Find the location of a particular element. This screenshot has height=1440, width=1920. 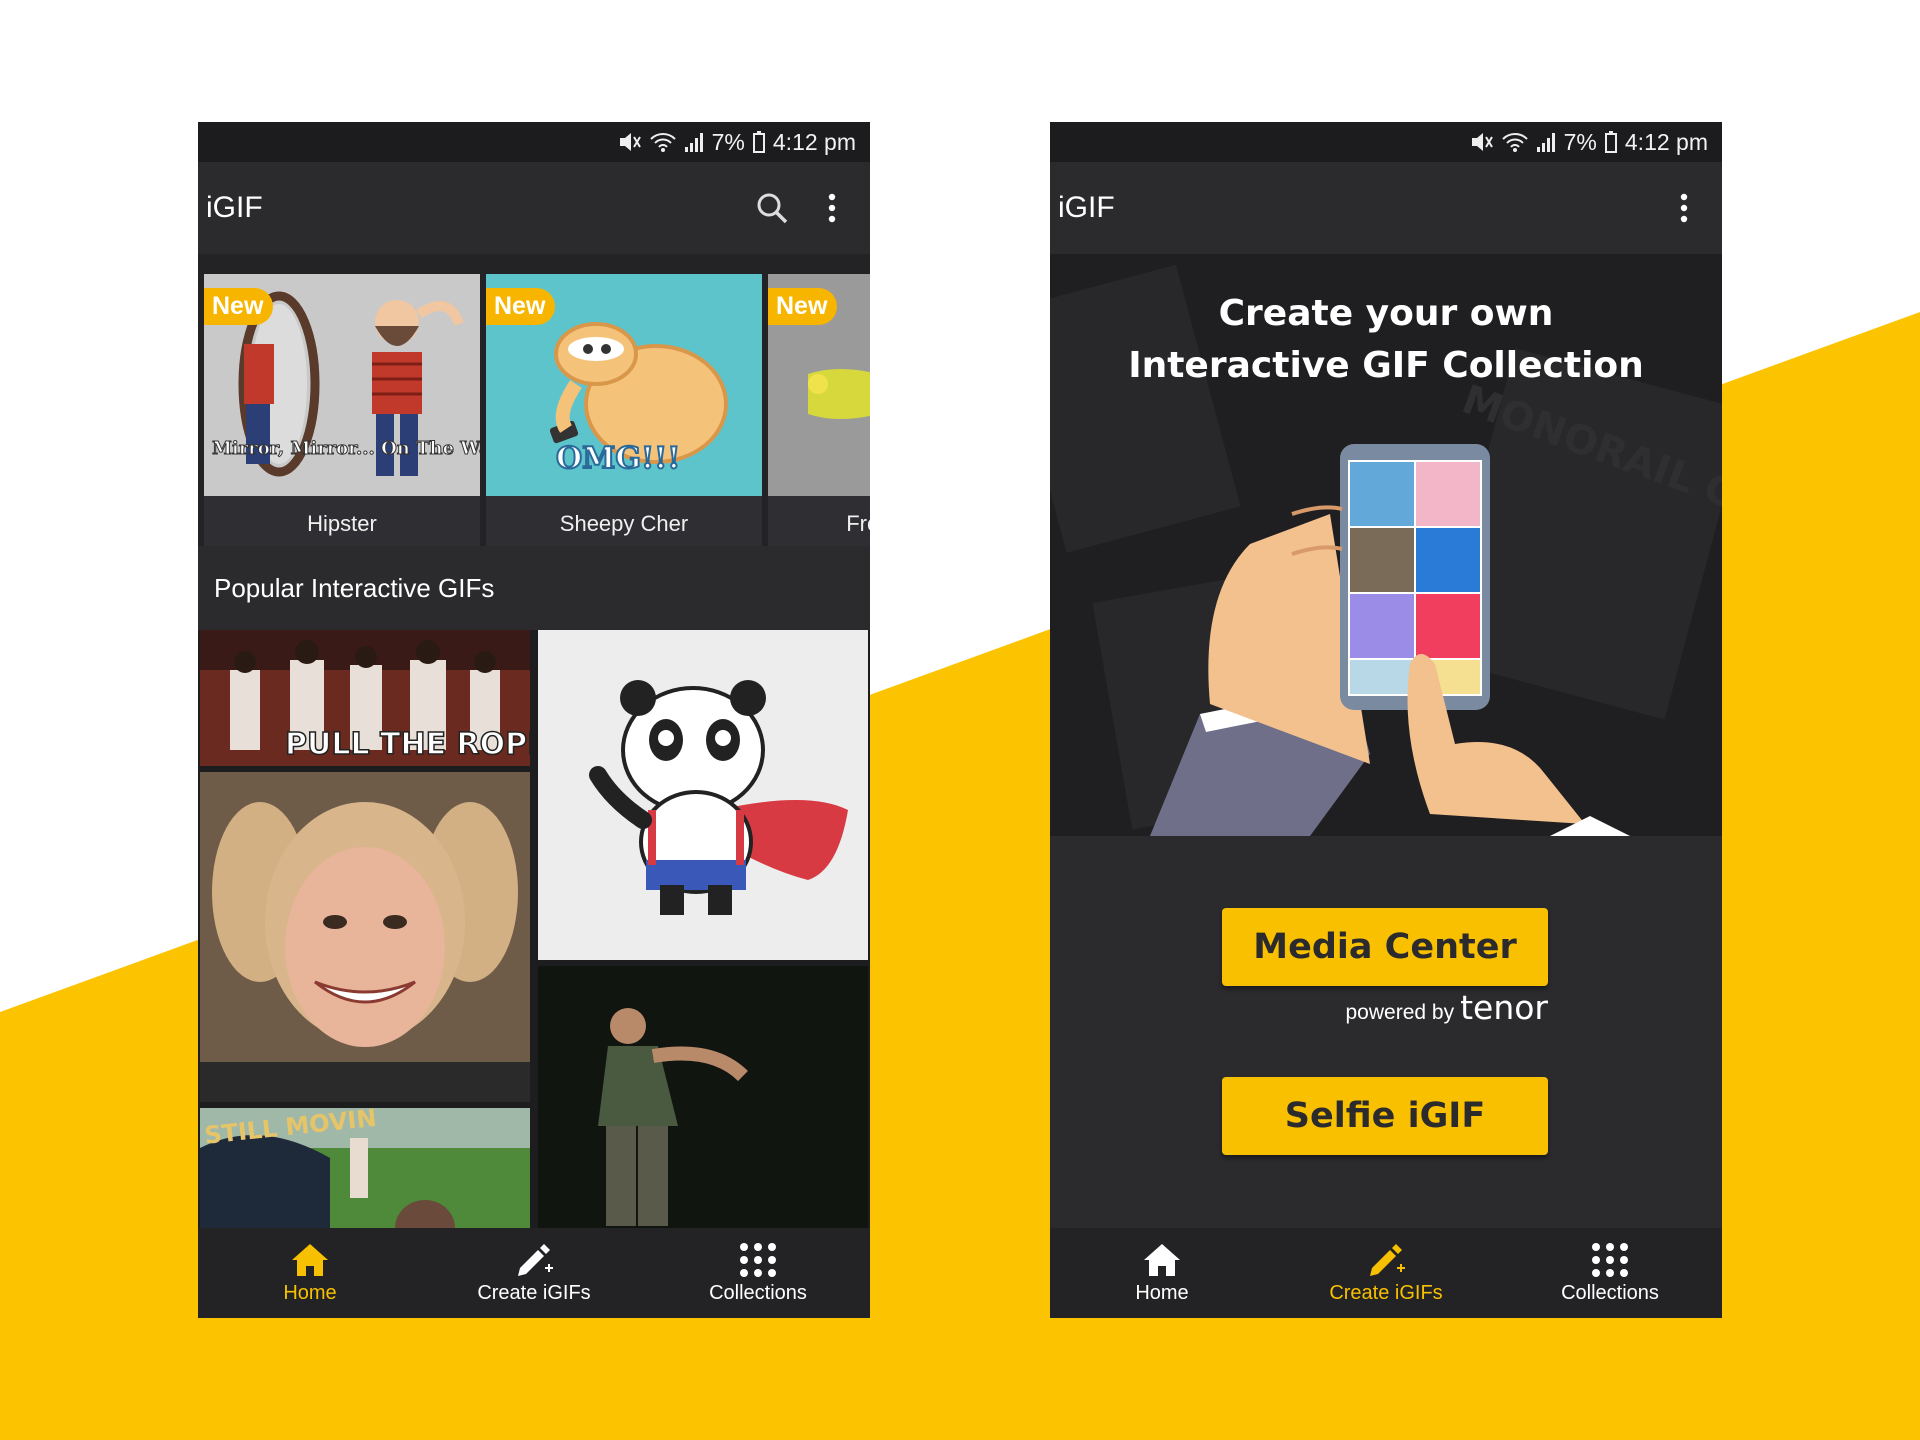

featured-card-sheepy-cher: OMG!!! New Sheepy Cher is located at coordinates (624, 410).